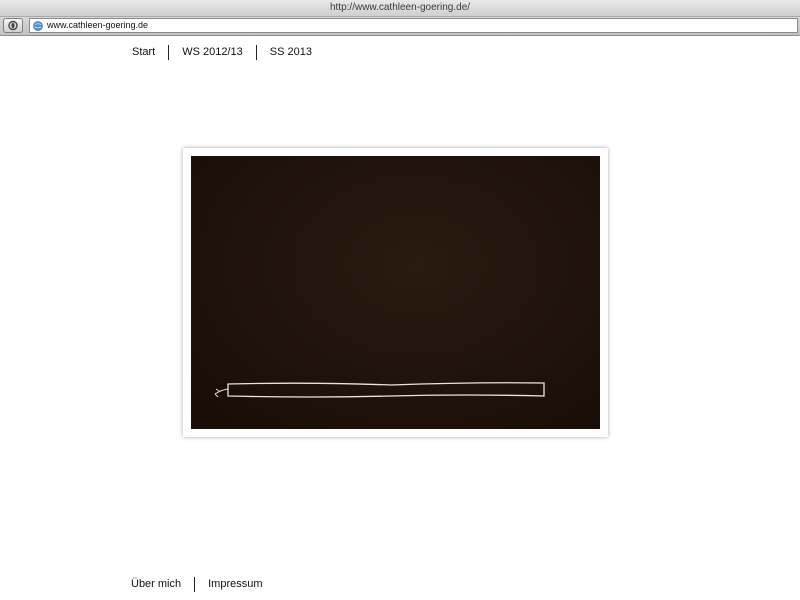  I want to click on url-text: www.cathleen-goering.de, so click(98, 25).